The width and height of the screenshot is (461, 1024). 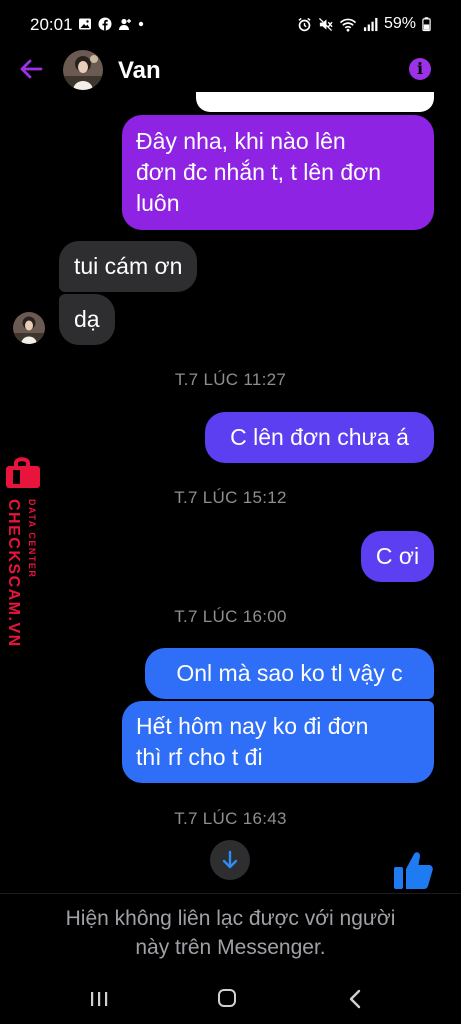 I want to click on conversation-header: Van i, so click(x=230, y=70).